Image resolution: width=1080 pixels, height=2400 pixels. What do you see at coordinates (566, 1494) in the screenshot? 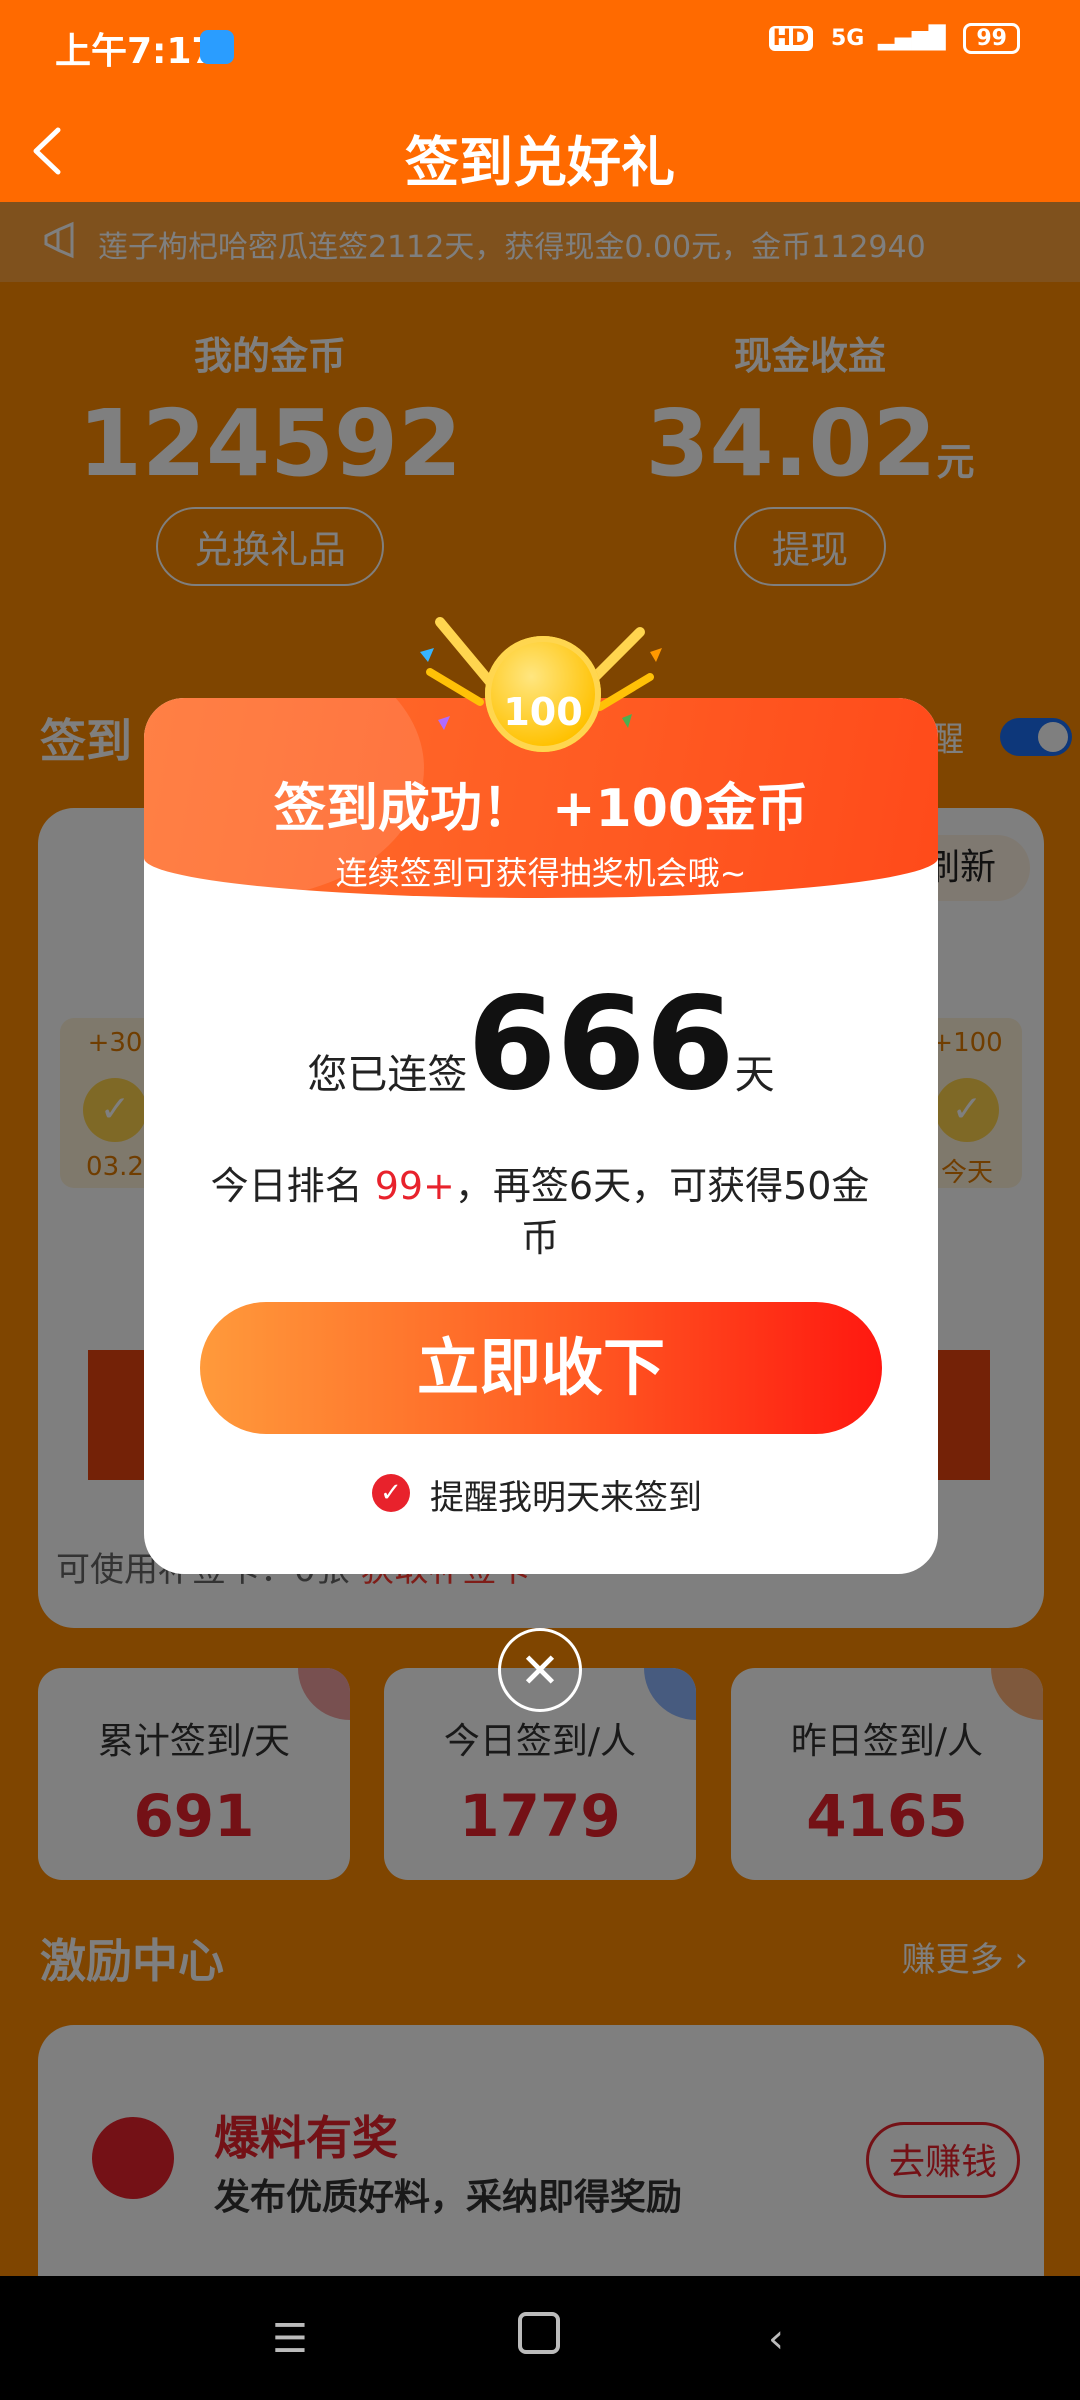
I see `remind-checkbox-label: 提醒我明天来签到` at bounding box center [566, 1494].